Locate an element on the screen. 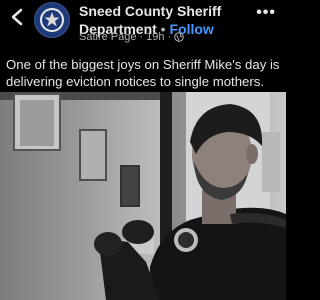  globe-icon is located at coordinates (179, 37).